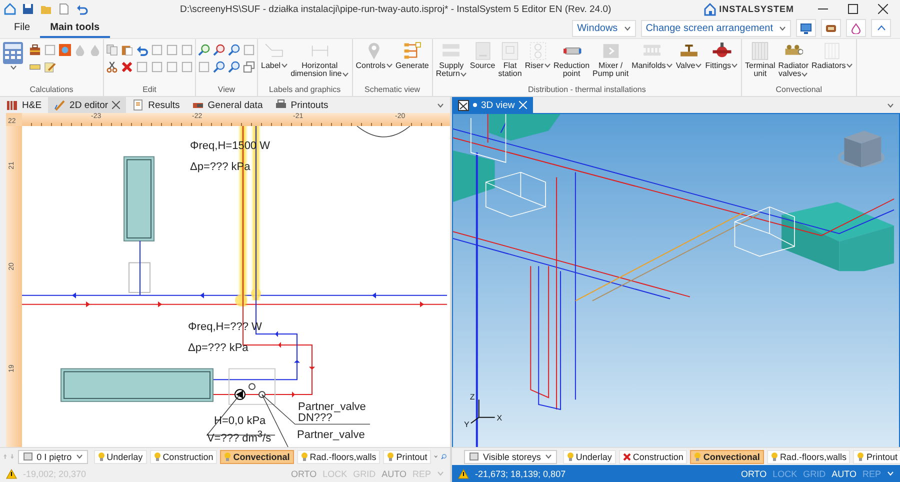  Describe the element at coordinates (806, 28) in the screenshot. I see `monitor-button` at that location.